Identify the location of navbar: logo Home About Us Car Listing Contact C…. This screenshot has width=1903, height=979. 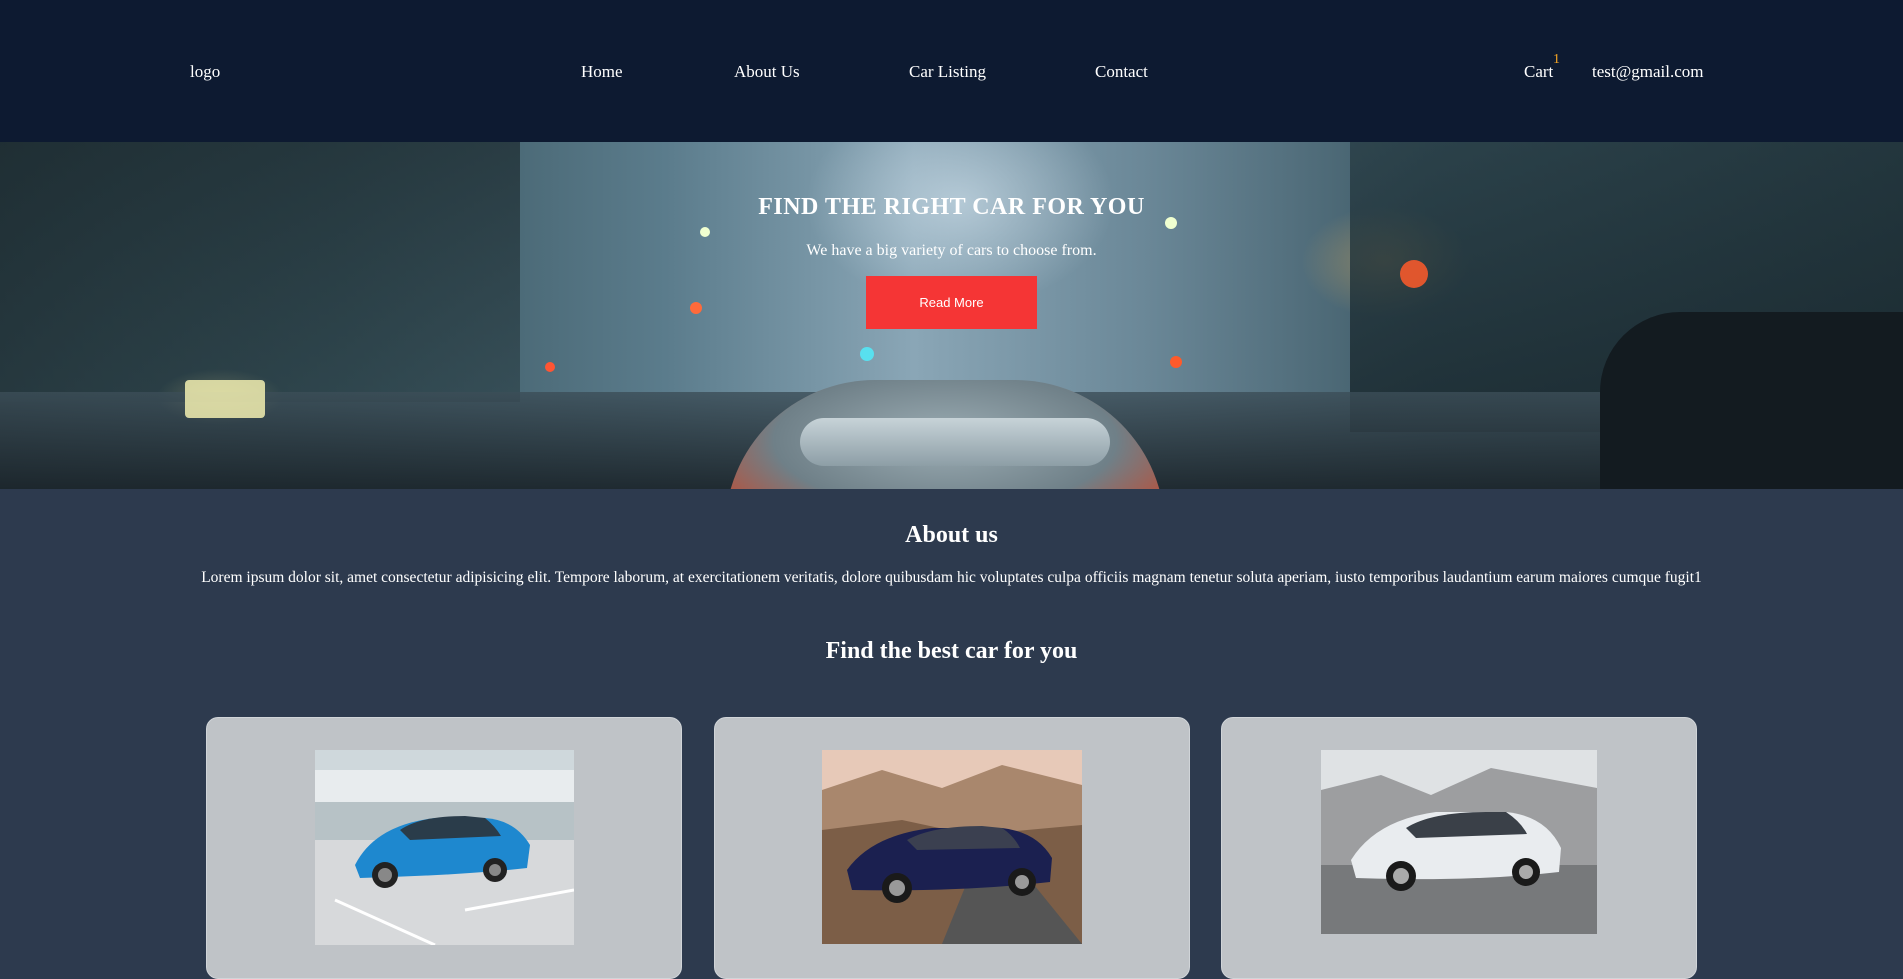
(951, 71).